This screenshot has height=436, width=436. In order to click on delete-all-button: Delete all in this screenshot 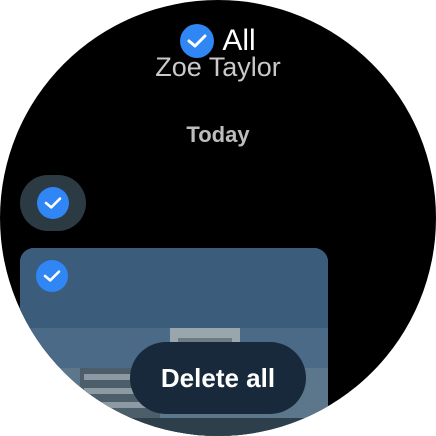, I will do `click(218, 378)`.